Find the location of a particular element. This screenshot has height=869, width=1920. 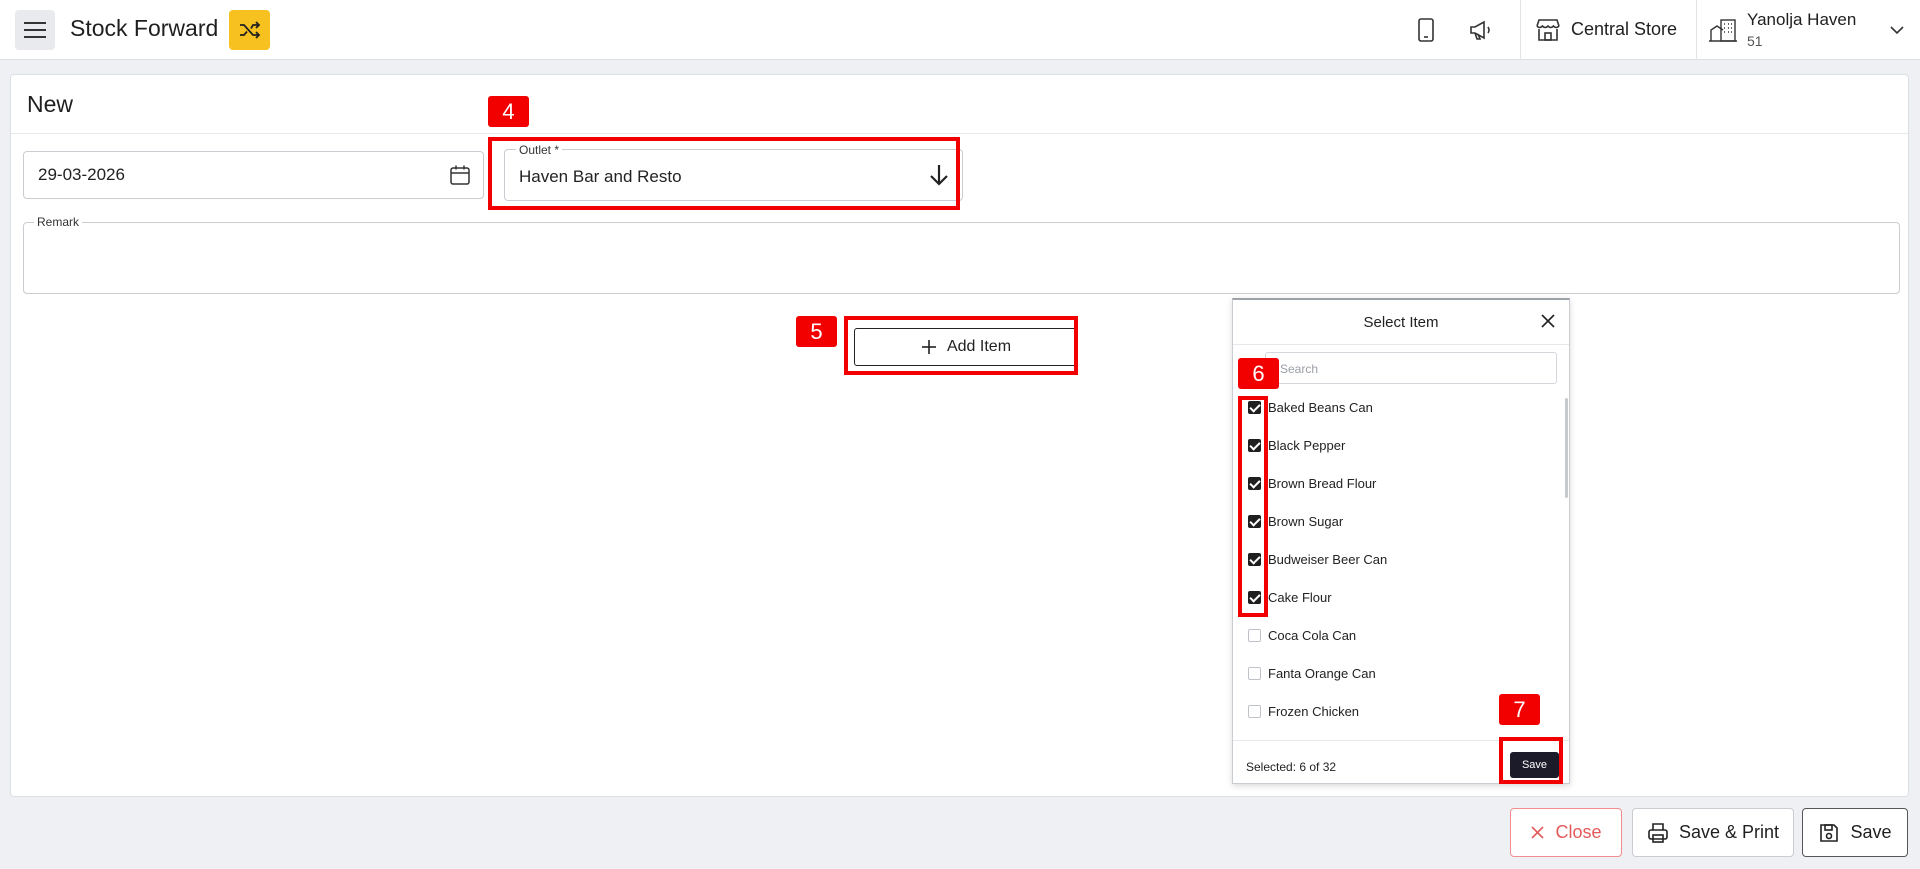

megaphone-icon is located at coordinates (1481, 30).